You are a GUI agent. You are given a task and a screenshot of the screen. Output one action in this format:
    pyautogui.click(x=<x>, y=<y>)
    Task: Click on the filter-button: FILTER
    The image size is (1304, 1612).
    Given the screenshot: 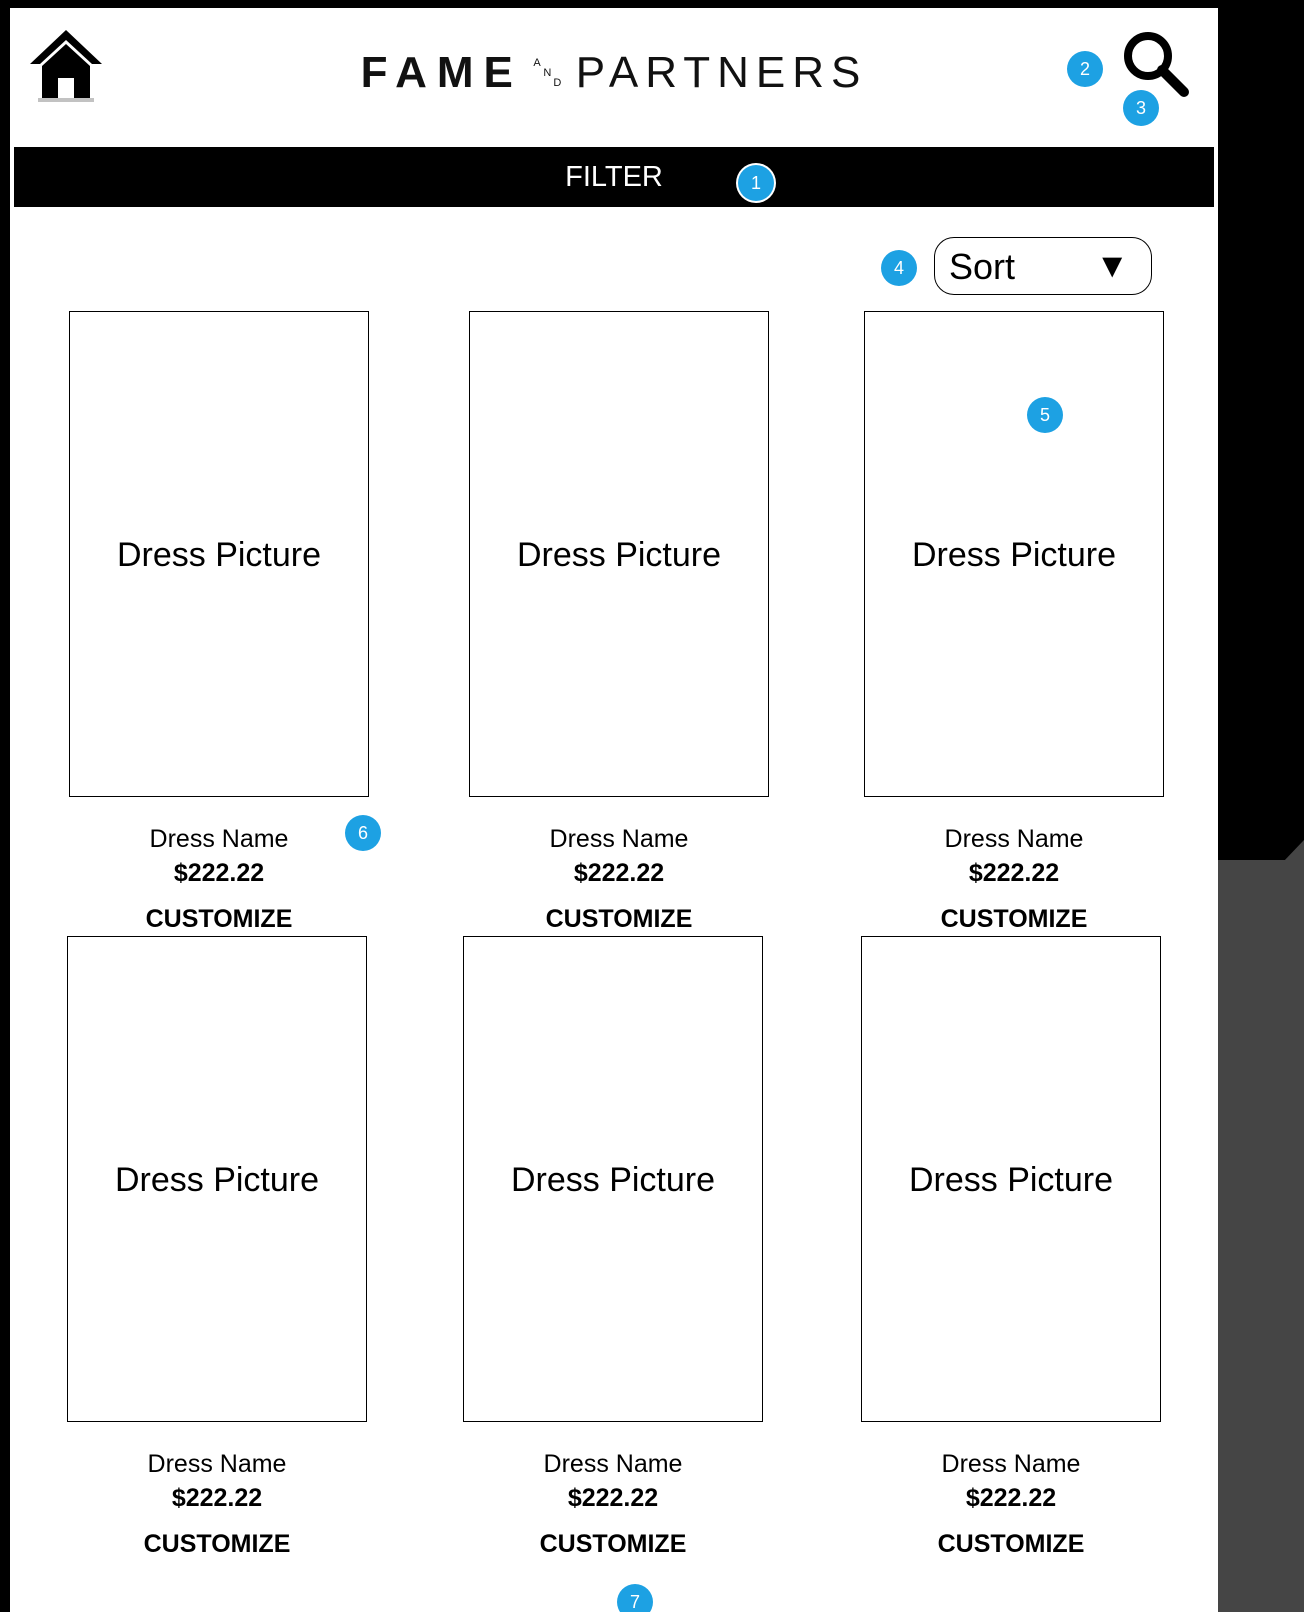 What is the action you would take?
    pyautogui.click(x=614, y=177)
    